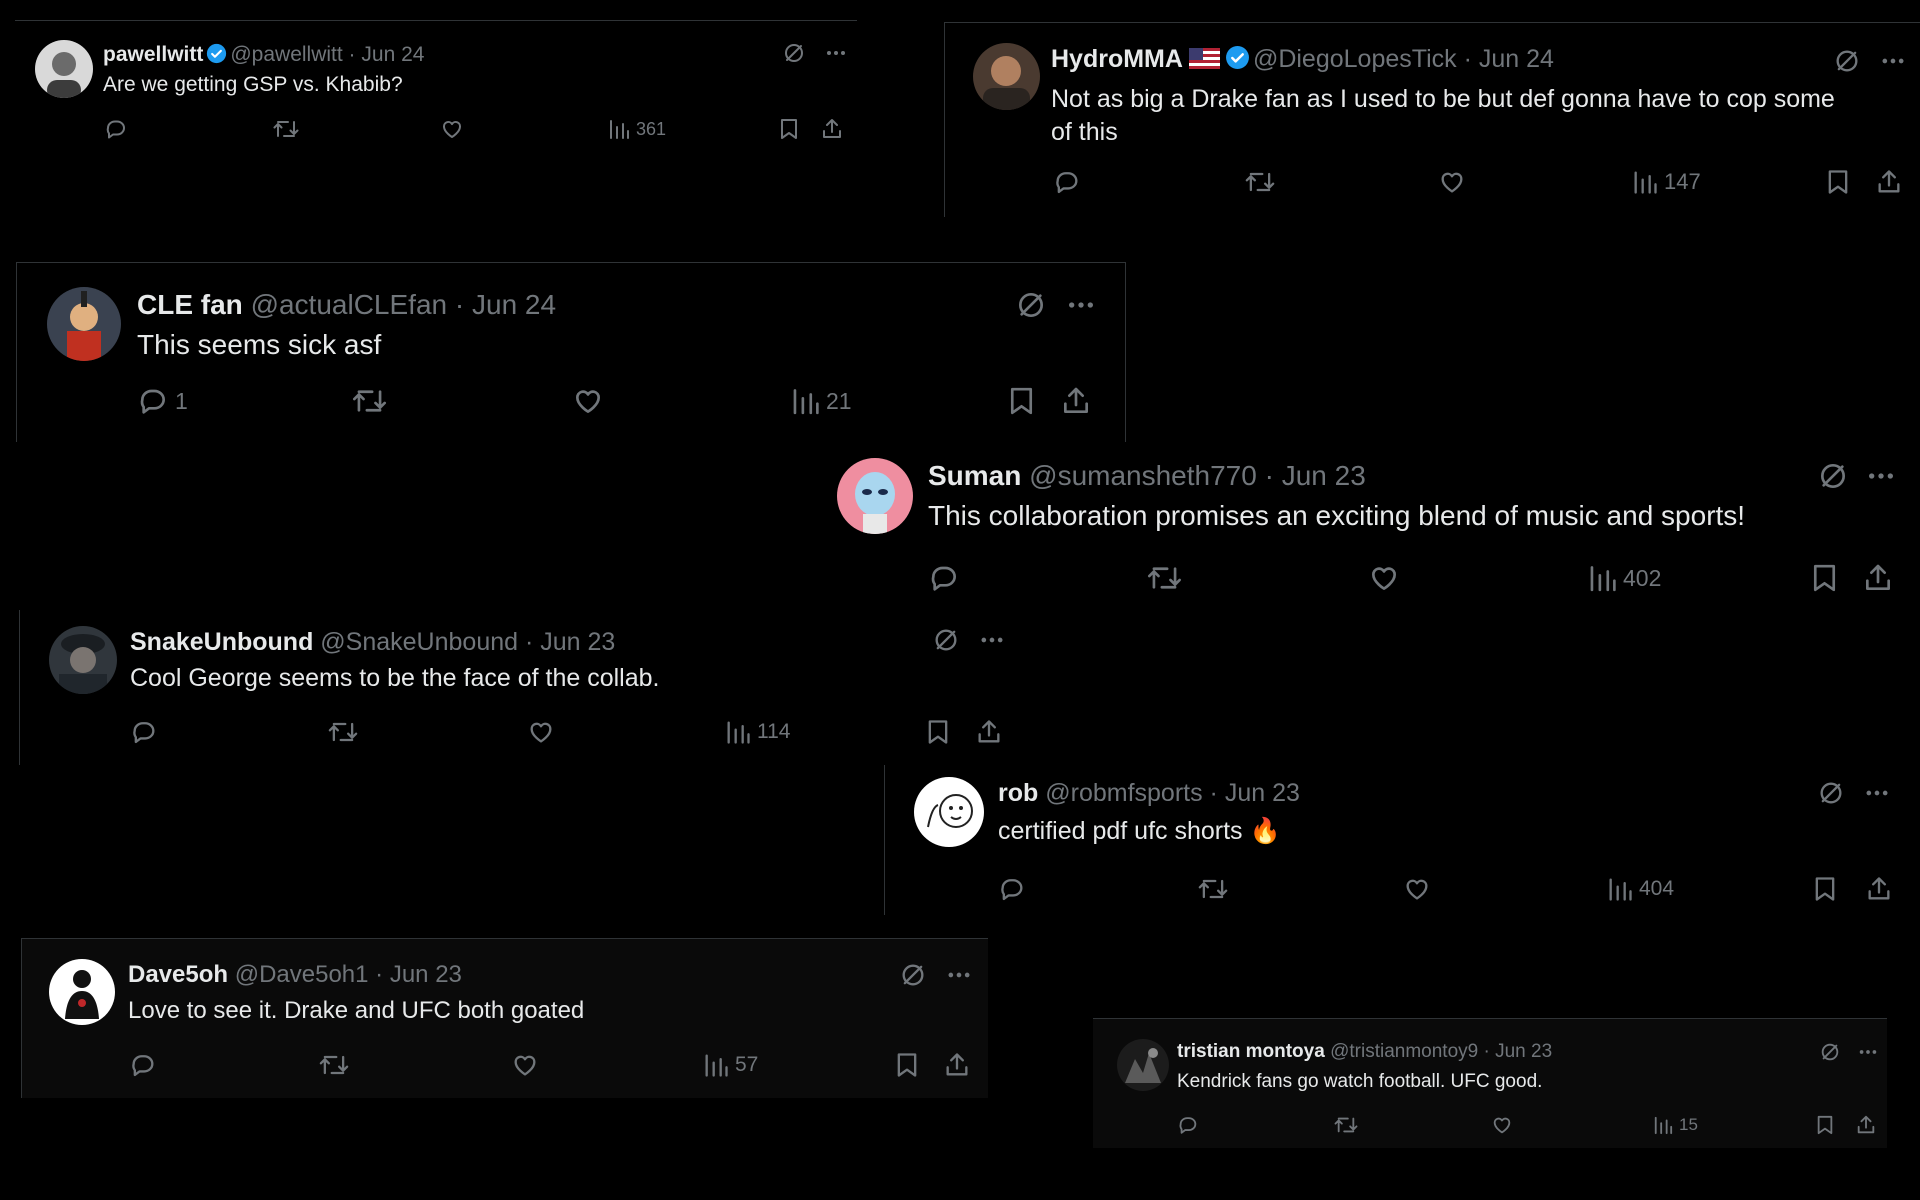 The height and width of the screenshot is (1200, 1920). I want to click on views-button: 21, so click(821, 401).